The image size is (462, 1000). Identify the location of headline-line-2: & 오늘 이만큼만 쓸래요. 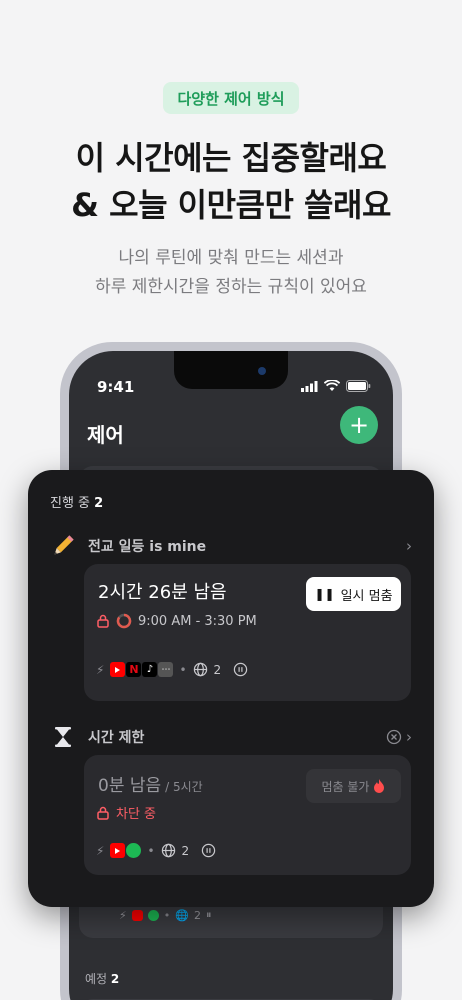
(231, 205).